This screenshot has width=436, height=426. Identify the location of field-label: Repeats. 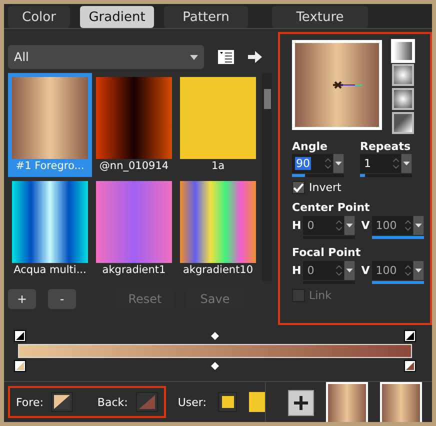
(386, 146).